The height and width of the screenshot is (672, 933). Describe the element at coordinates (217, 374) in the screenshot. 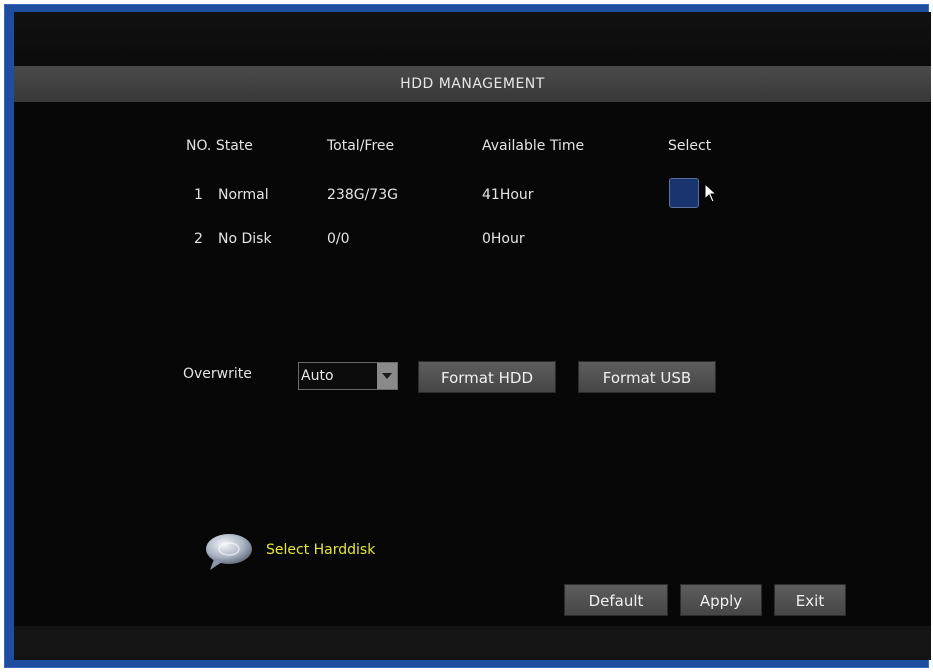

I see `overwrite-label: Overwrite` at that location.